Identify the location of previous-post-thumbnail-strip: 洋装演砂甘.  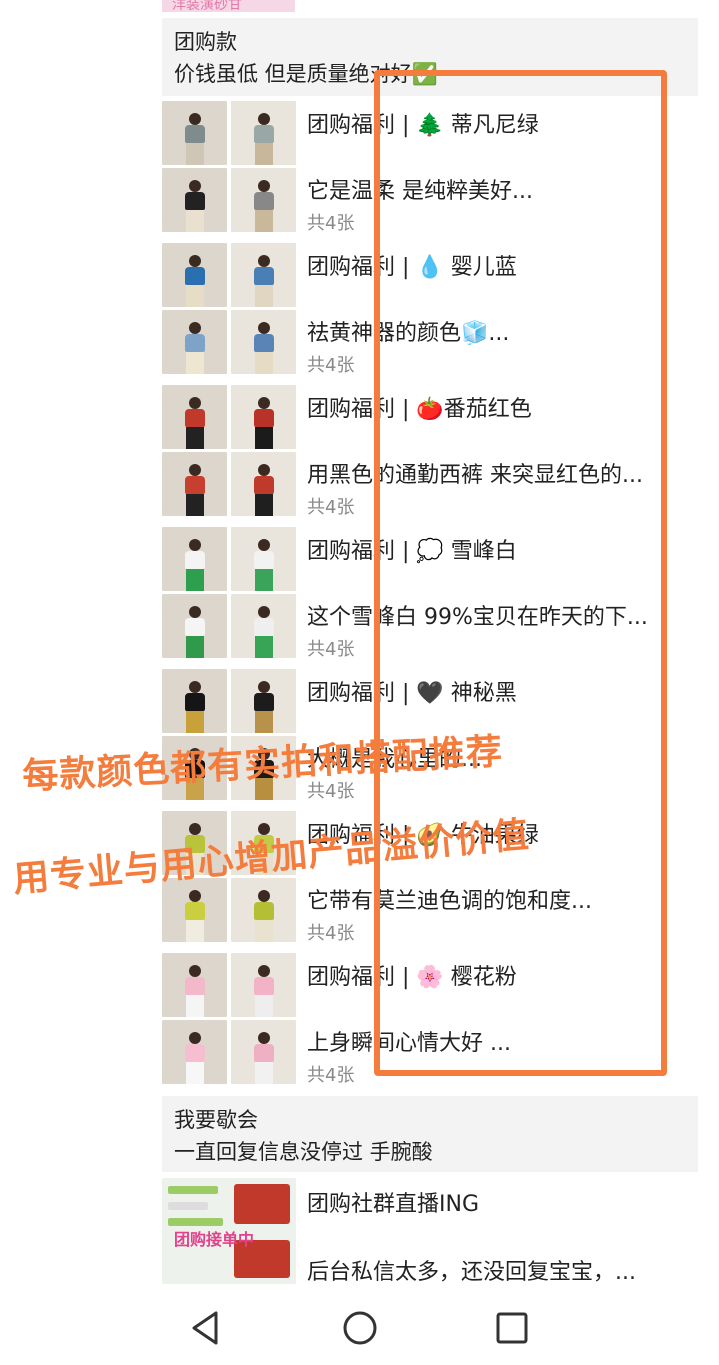
(228, 6).